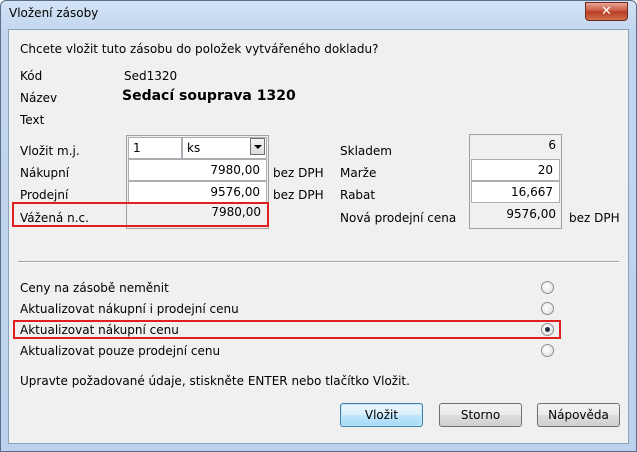 Image resolution: width=637 pixels, height=452 pixels. What do you see at coordinates (44, 195) in the screenshot?
I see `prodejni-label: Prodejní` at bounding box center [44, 195].